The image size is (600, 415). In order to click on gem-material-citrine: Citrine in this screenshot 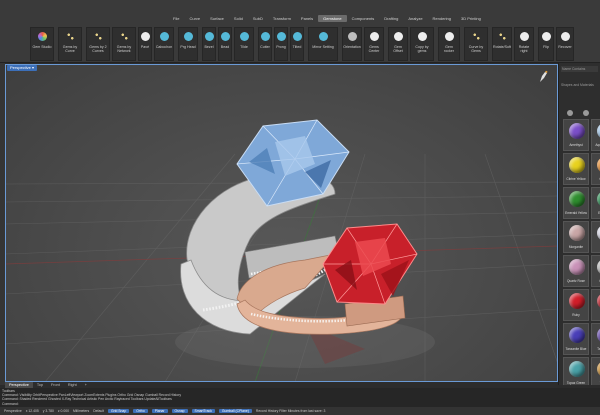, I will do `click(595, 169)`.